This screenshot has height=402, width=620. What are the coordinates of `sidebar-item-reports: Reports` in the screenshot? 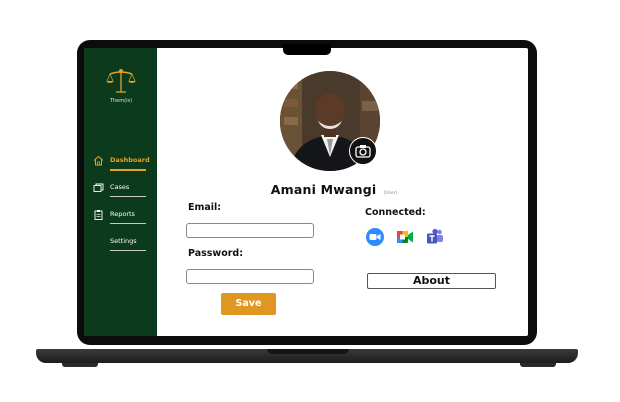 It's located at (121, 215).